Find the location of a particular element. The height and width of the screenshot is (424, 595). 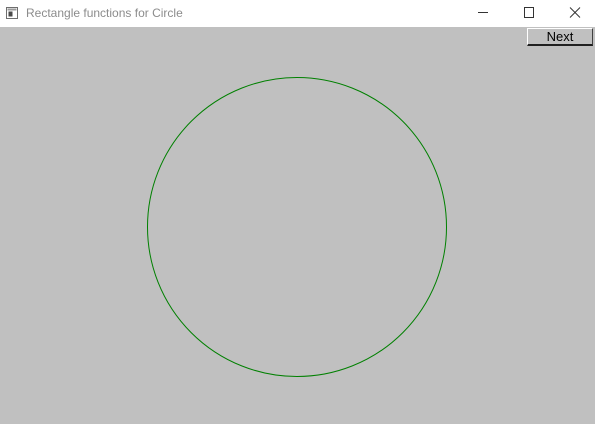

close-button is located at coordinates (573, 13).